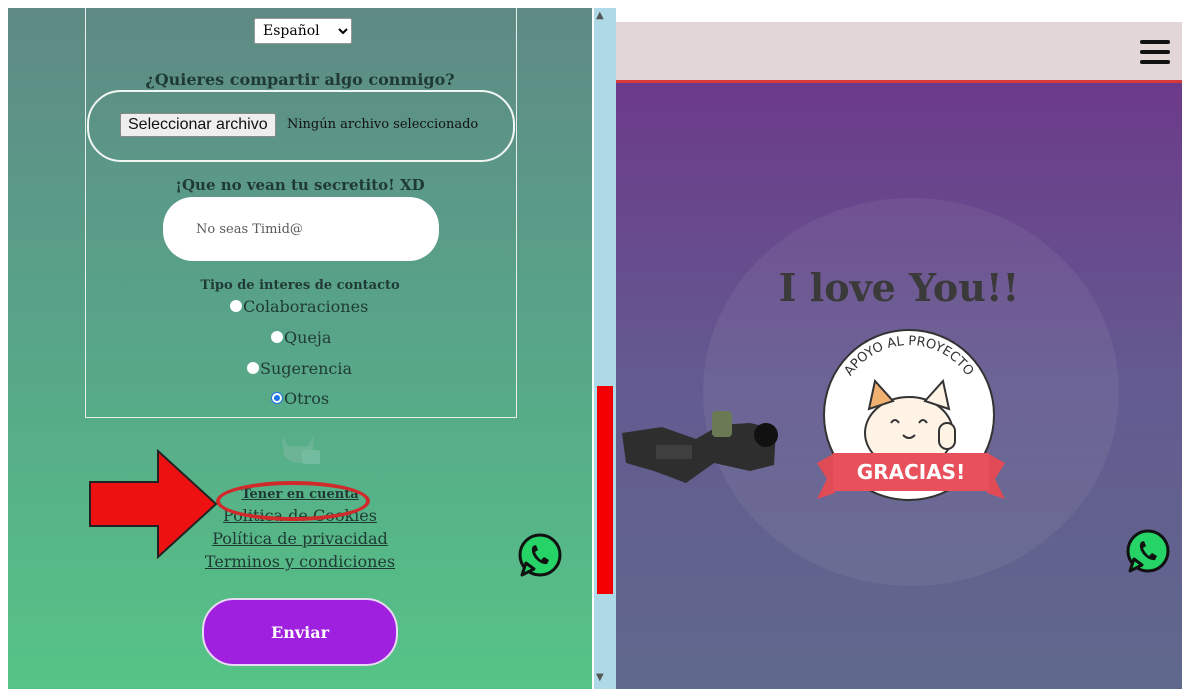  What do you see at coordinates (300, 79) in the screenshot?
I see `share-label: ¿Quieres compartir algo conmigo?` at bounding box center [300, 79].